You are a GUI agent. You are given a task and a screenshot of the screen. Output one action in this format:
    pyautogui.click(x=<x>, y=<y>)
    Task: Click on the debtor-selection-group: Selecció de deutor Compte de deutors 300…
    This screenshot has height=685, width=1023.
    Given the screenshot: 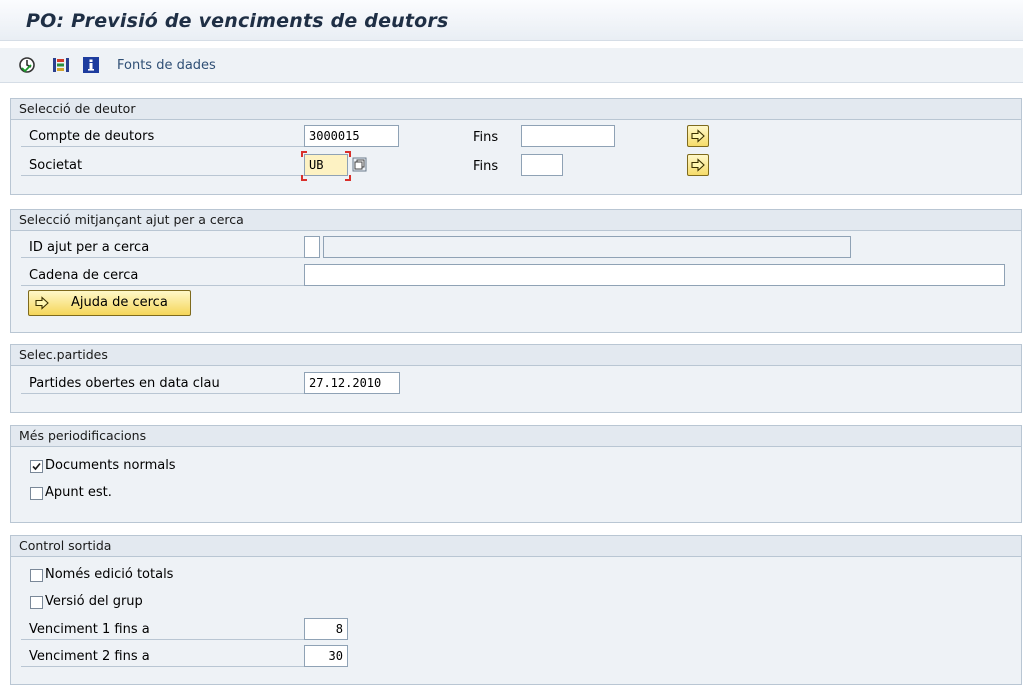 What is the action you would take?
    pyautogui.click(x=516, y=146)
    